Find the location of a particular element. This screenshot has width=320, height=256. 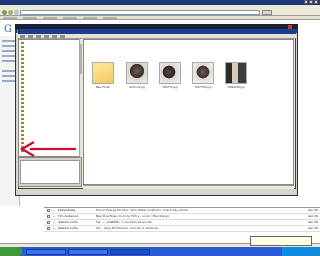

folder-thumbnail is located at coordinates (103, 73).